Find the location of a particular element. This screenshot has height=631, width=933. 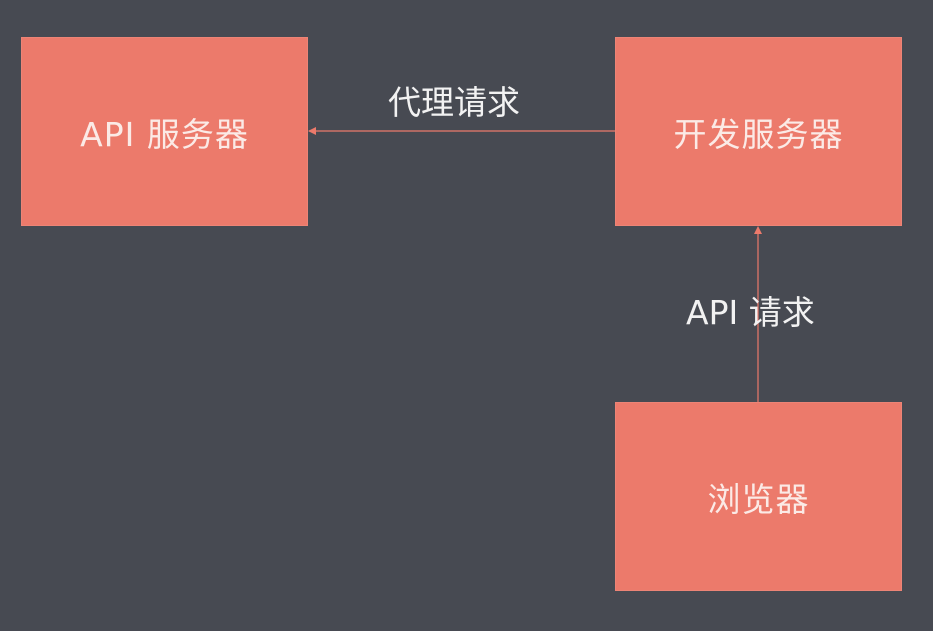

api-server-node: API 服务器 is located at coordinates (164, 131).